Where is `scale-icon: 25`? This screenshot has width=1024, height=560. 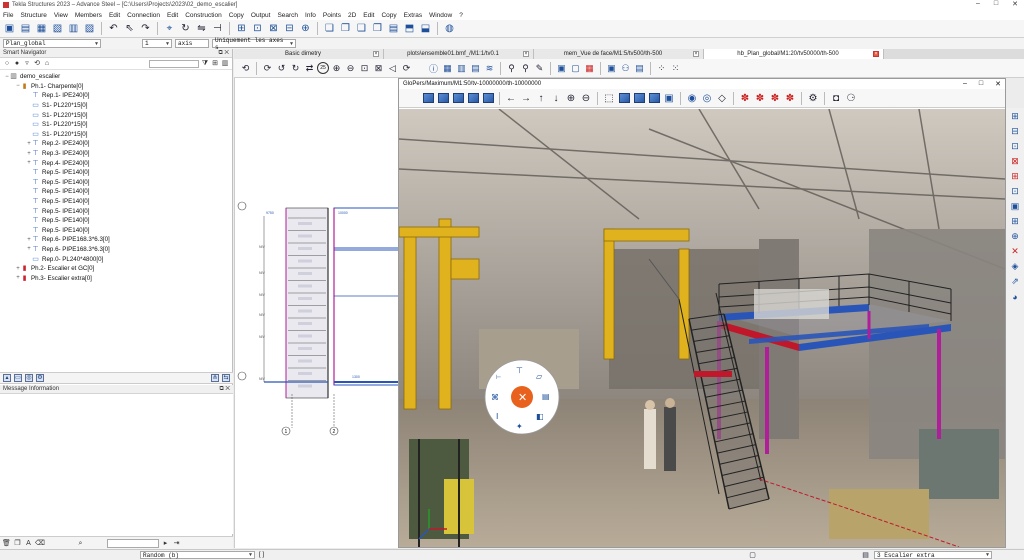 scale-icon: 25 is located at coordinates (323, 68).